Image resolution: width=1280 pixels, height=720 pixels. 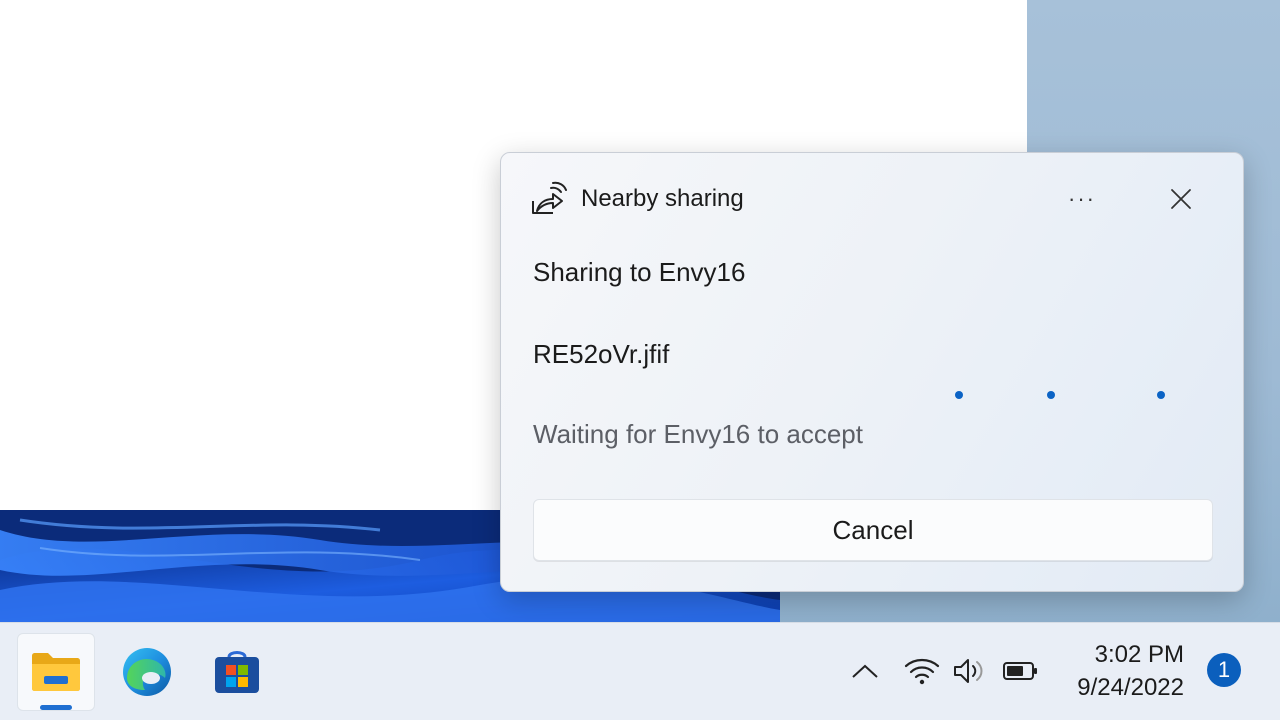 I want to click on wifi-icon, so click(x=922, y=671).